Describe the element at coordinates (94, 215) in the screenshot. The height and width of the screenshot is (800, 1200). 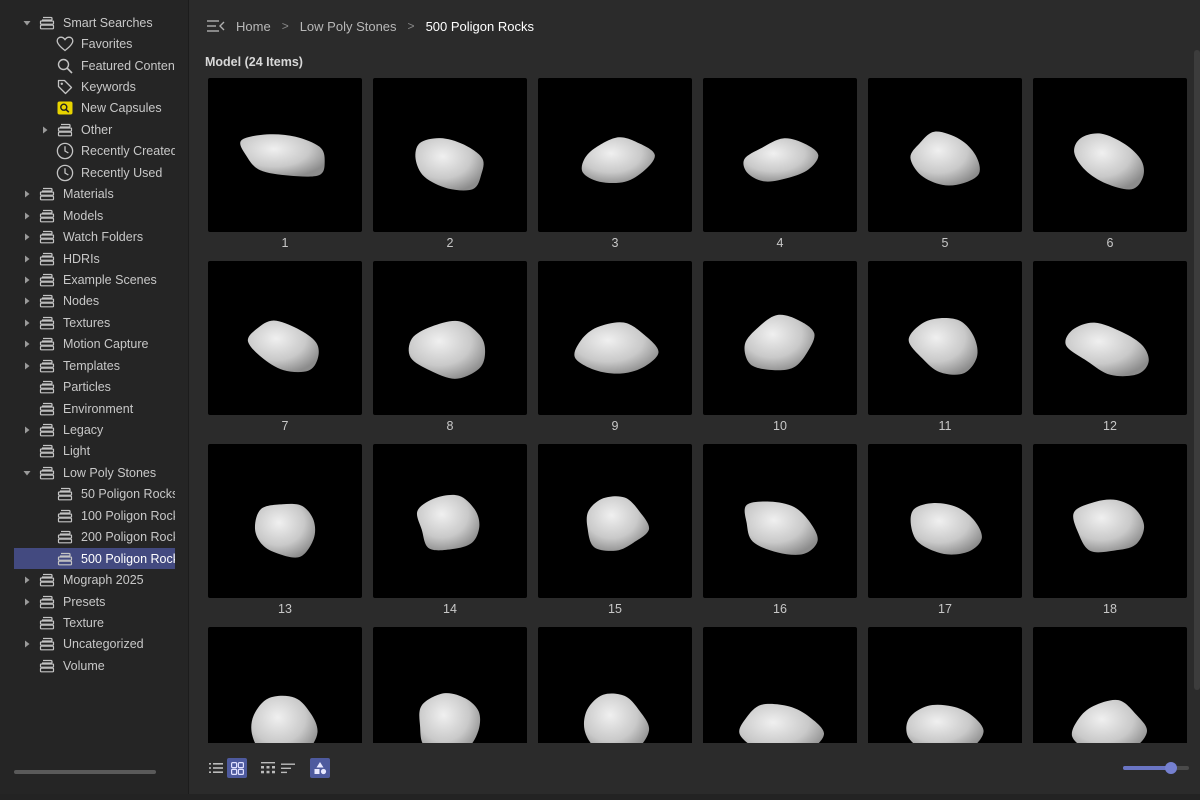
I see `sidebar-item-models: Models` at that location.